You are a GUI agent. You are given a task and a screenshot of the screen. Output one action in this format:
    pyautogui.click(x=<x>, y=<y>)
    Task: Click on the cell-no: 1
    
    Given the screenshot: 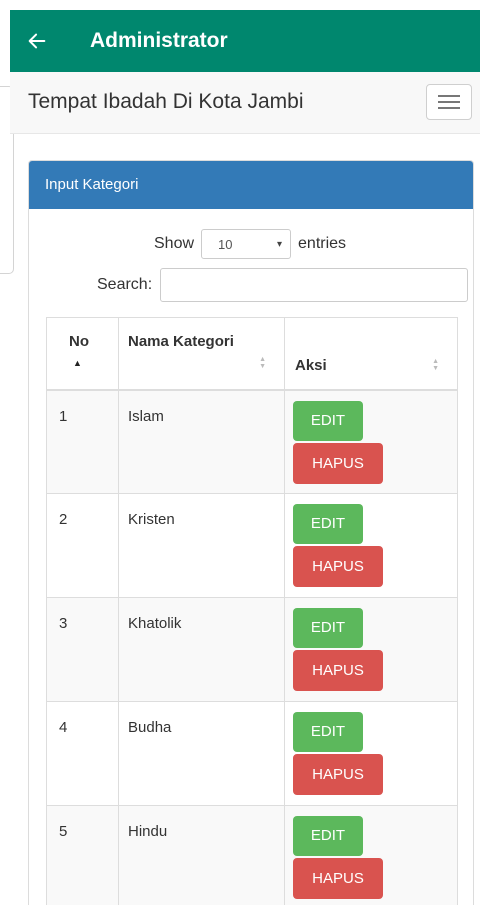 What is the action you would take?
    pyautogui.click(x=82, y=441)
    